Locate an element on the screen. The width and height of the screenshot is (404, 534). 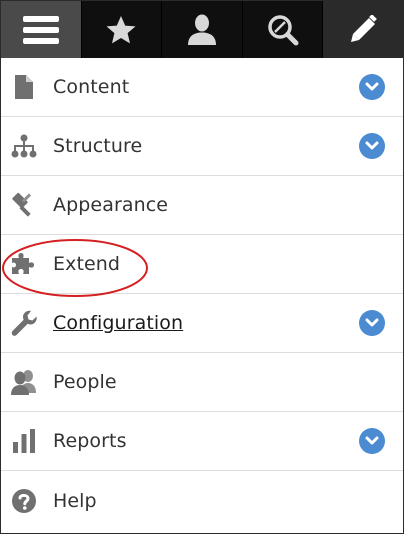
menu-item-structure: Structure is located at coordinates (202, 146).